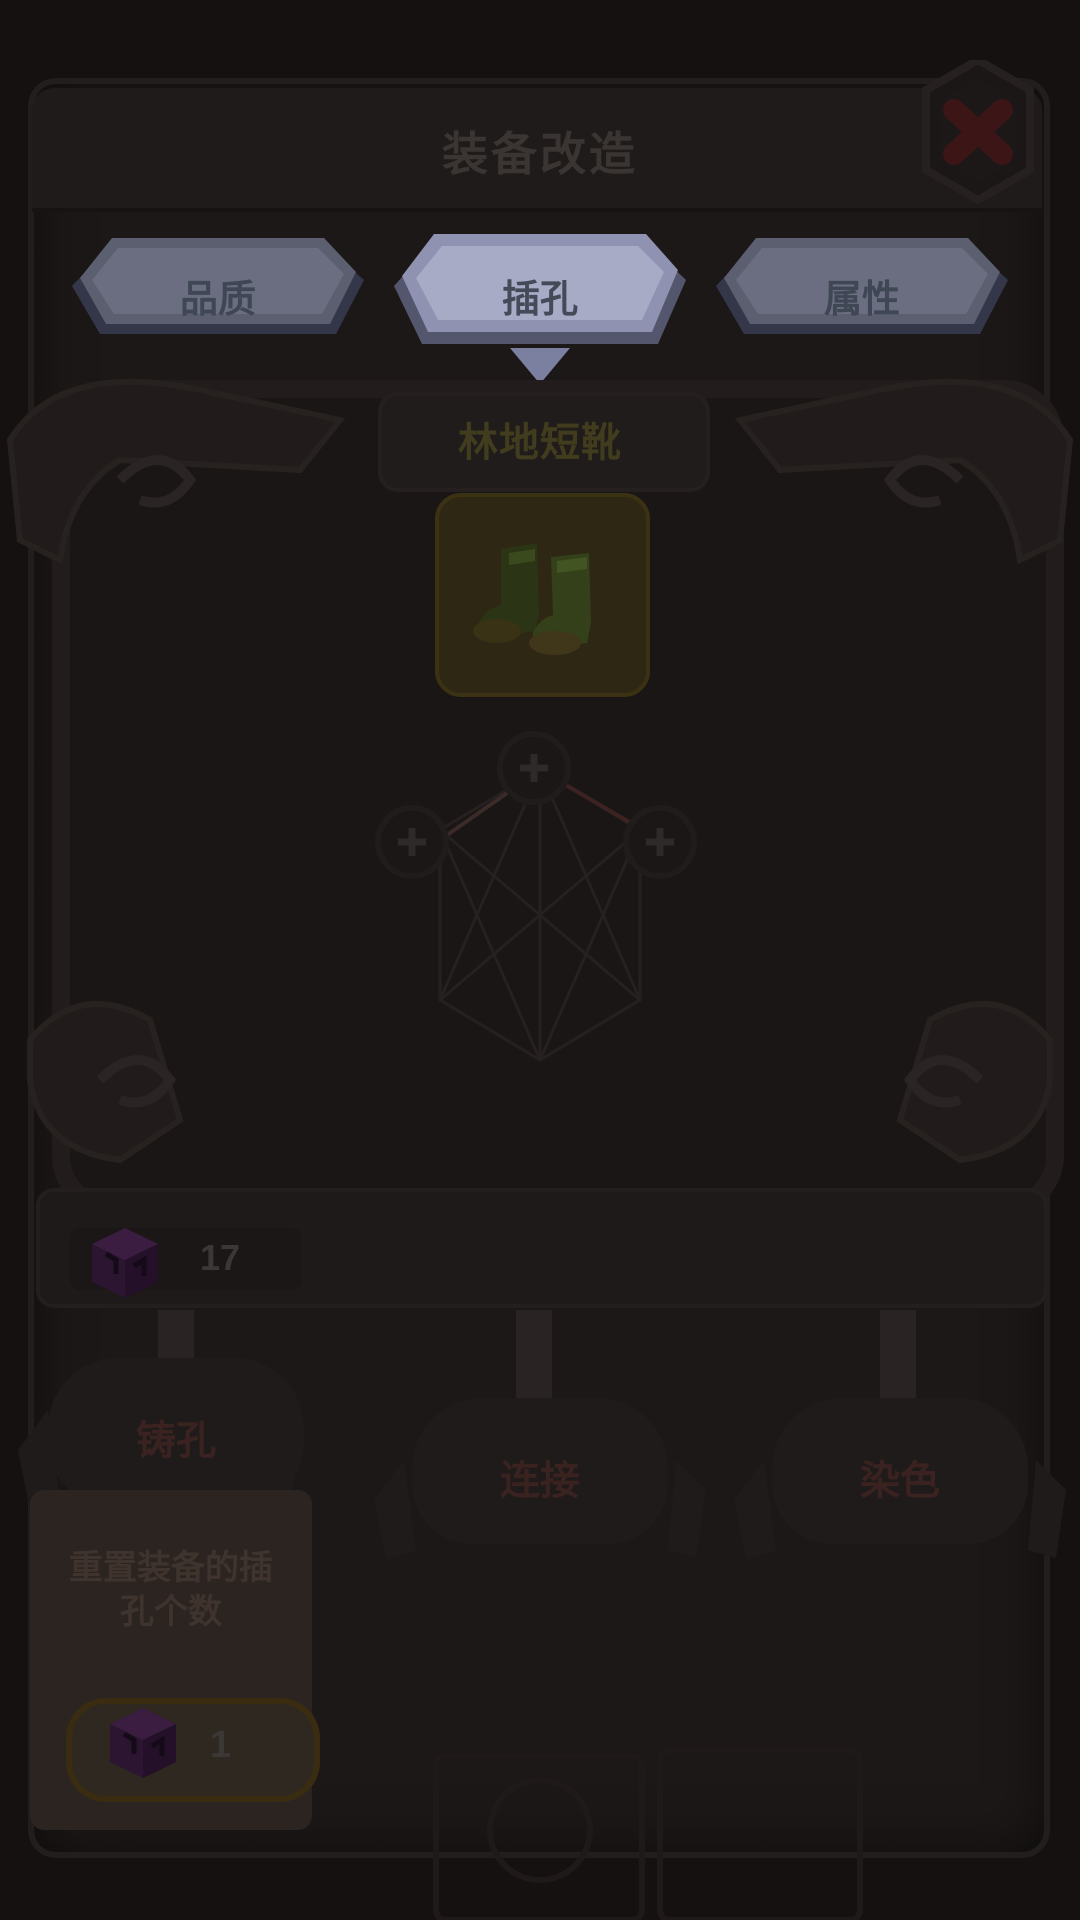 The width and height of the screenshot is (1080, 1920). I want to click on tab-quality-label: 品质, so click(217, 300).